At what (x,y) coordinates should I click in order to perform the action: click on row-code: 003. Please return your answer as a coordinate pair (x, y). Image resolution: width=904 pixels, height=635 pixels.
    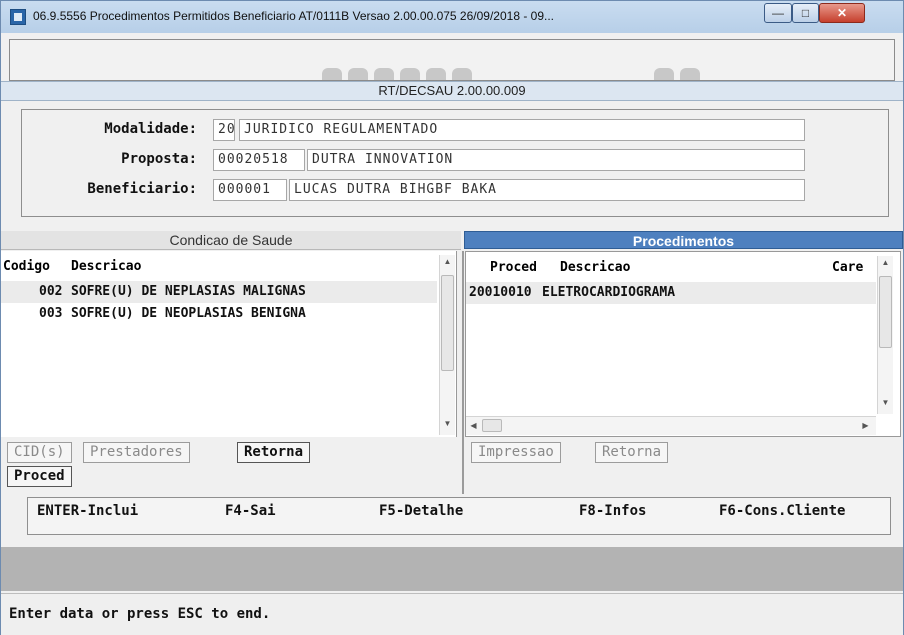
    Looking at the image, I should click on (51, 313).